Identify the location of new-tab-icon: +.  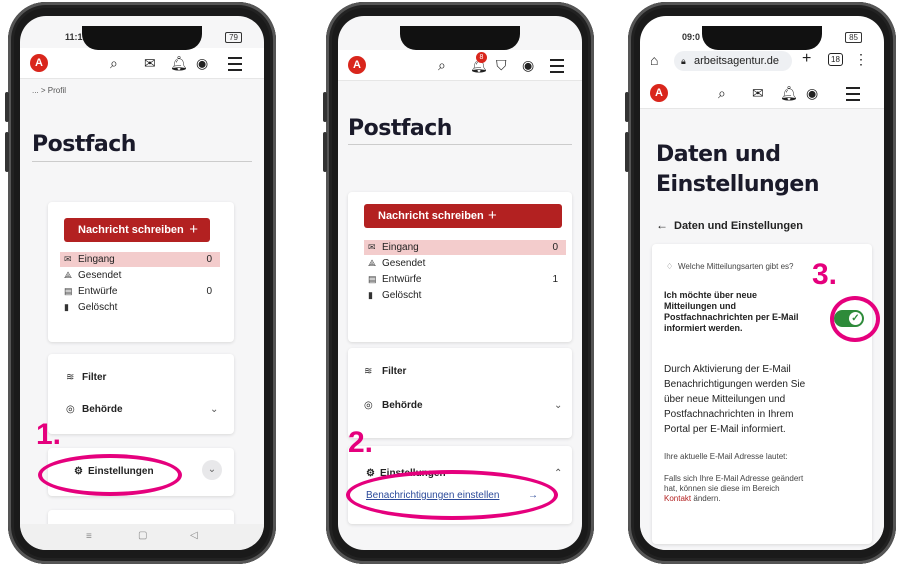
(806, 59).